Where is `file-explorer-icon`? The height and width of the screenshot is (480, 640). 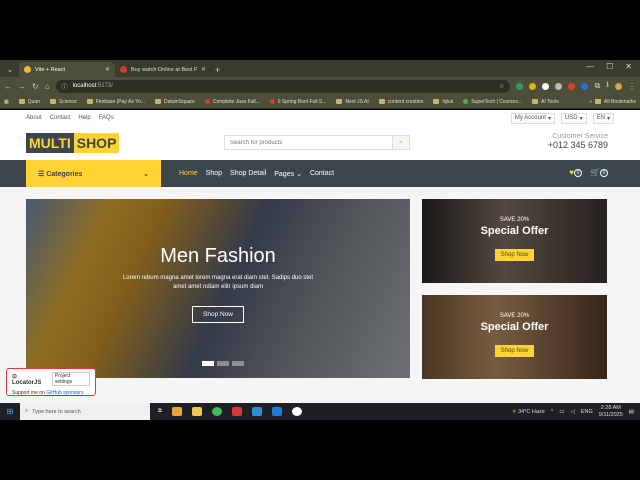
file-explorer-icon is located at coordinates (196, 411).